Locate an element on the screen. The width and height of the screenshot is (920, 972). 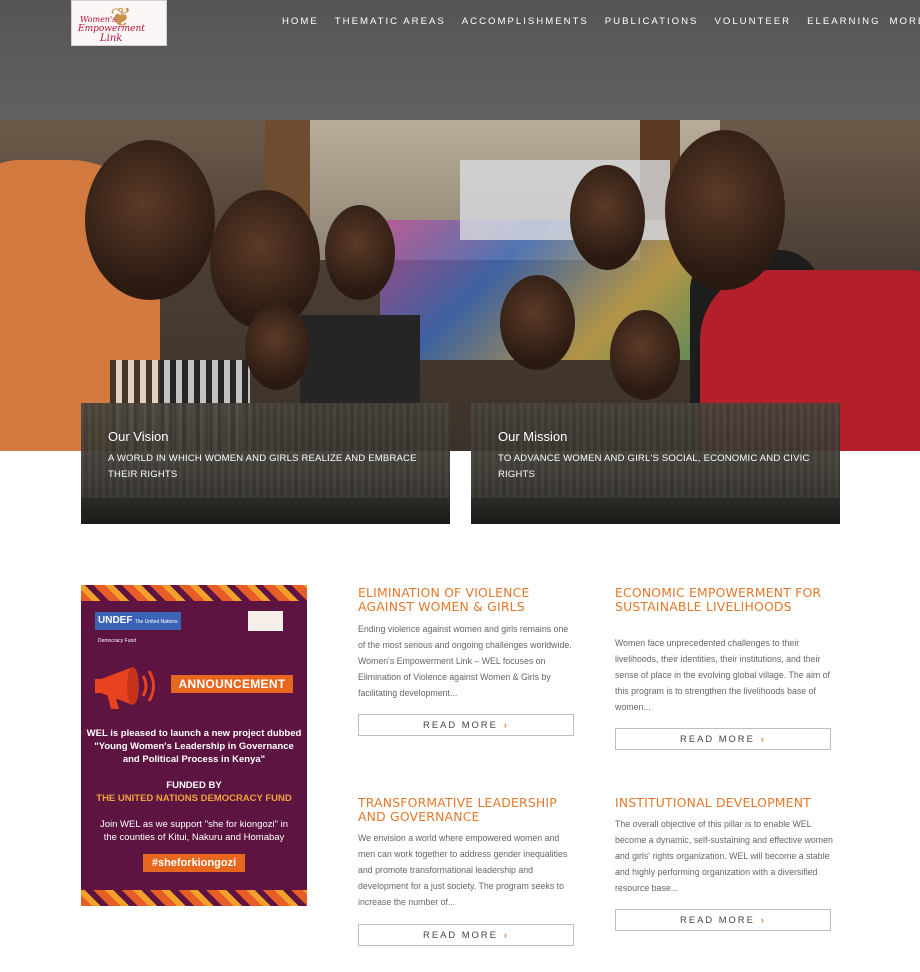
nav-item-publications: PUBLICATIONS is located at coordinates (652, 21).